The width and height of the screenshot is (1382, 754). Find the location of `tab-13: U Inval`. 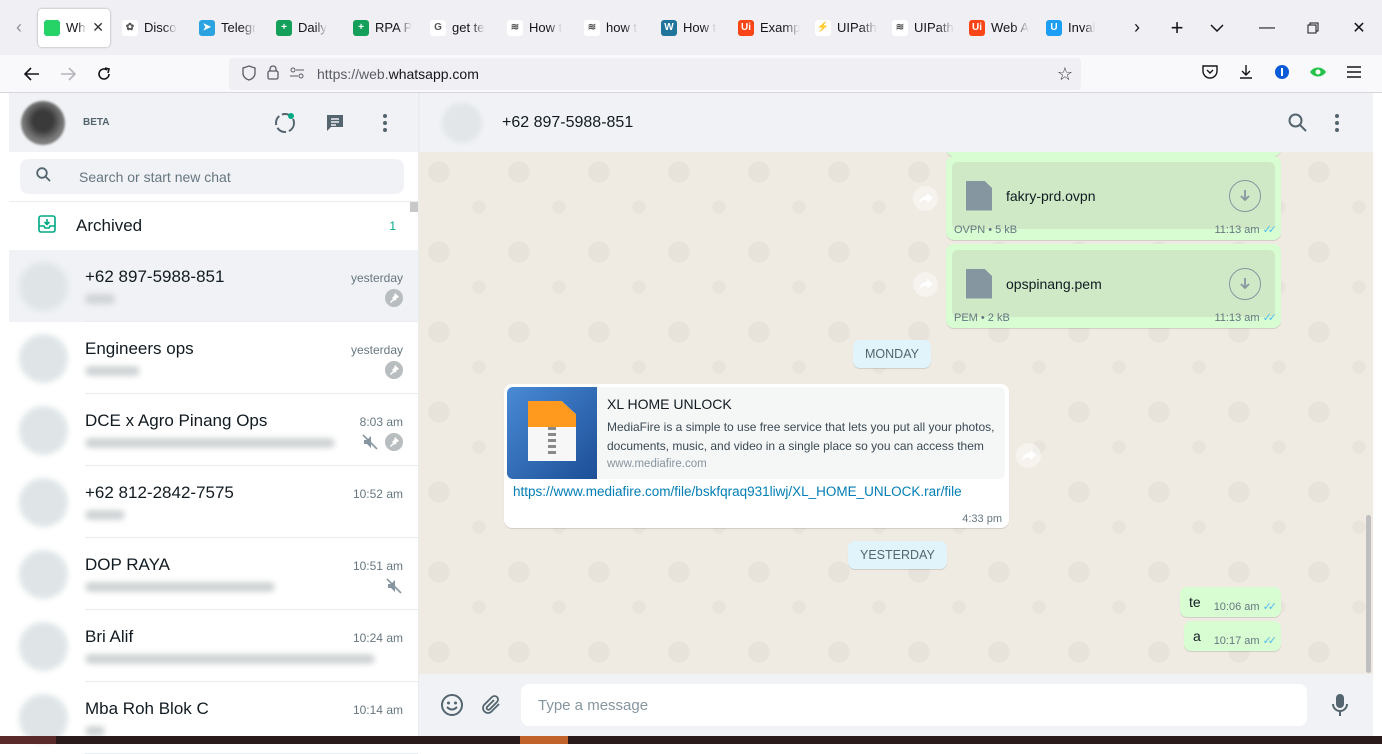

tab-13: U Inval is located at coordinates (1078, 28).